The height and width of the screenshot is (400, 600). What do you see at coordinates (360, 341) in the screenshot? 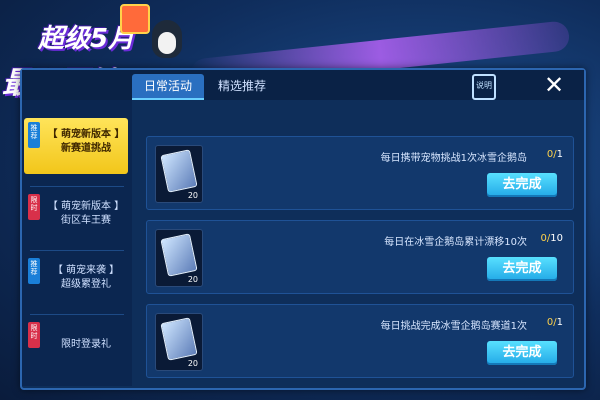
I see `task-row: 20 每日挑战完成冰雪企鹅岛赛道1次 0/1 去完成` at bounding box center [360, 341].